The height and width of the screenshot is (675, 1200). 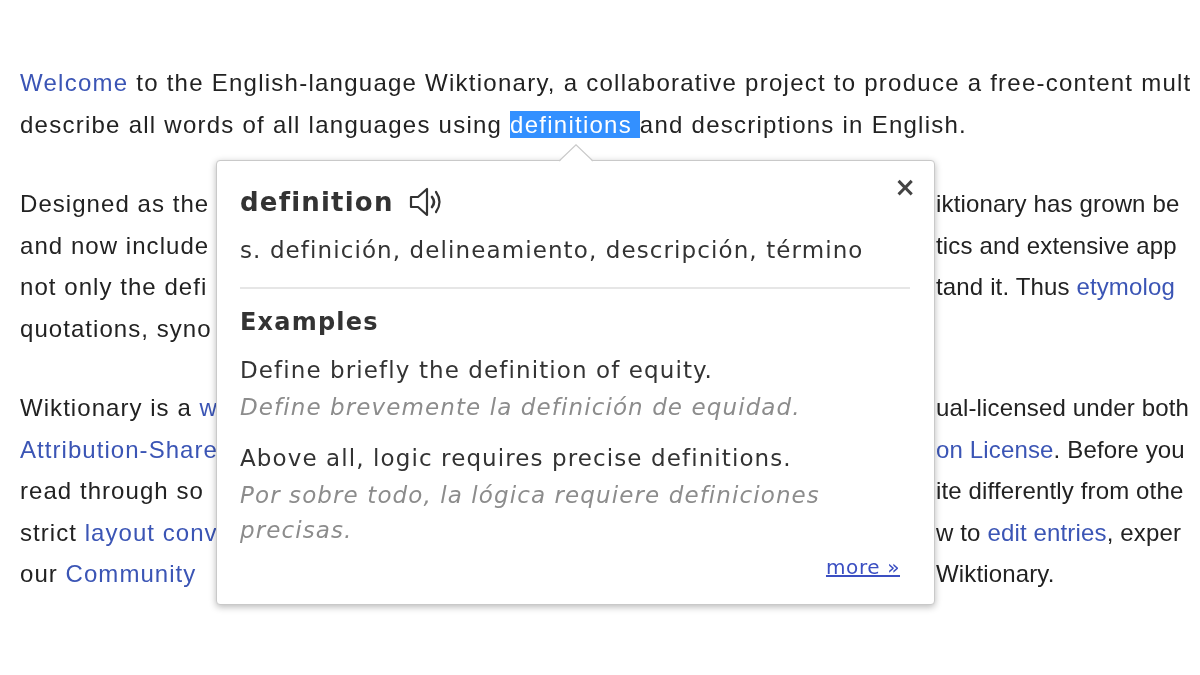 I want to click on example-translation: Define brevemente la definición de equidad., so click(x=521, y=407).